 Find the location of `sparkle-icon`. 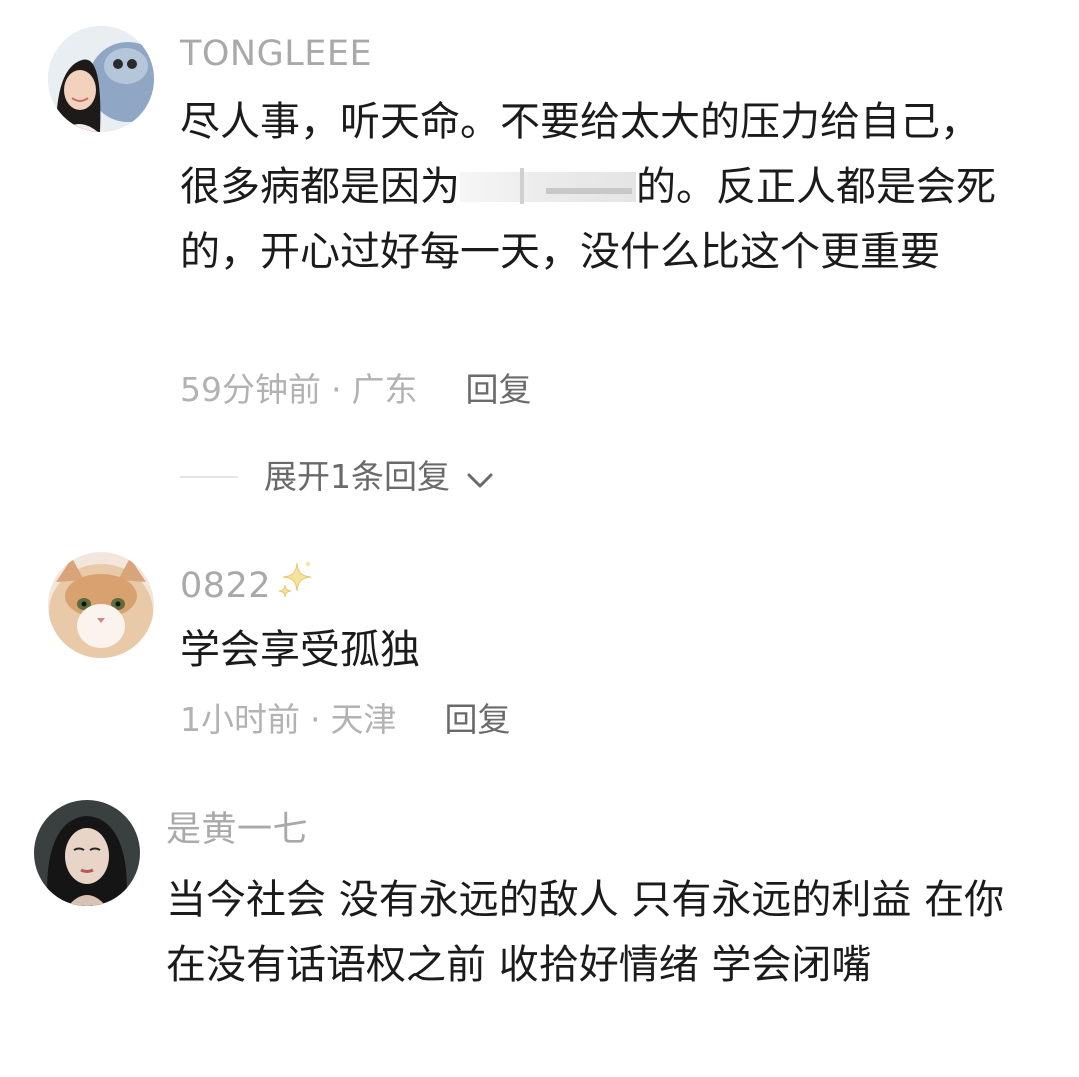

sparkle-icon is located at coordinates (296, 584).